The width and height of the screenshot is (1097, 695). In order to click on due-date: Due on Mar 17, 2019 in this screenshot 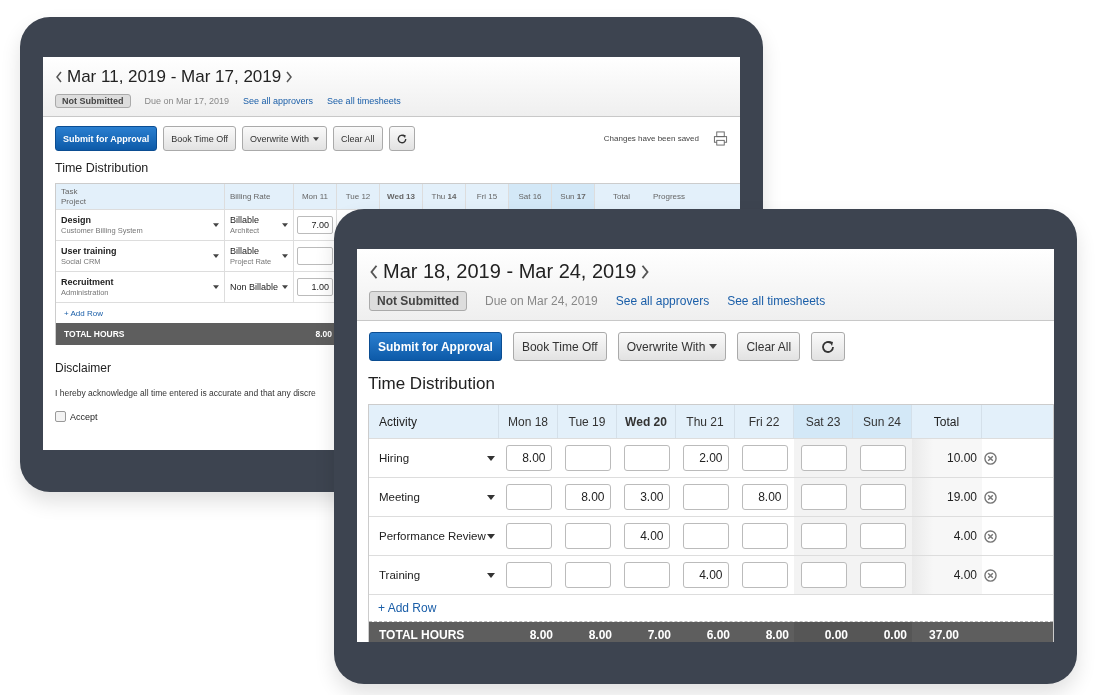, I will do `click(187, 101)`.